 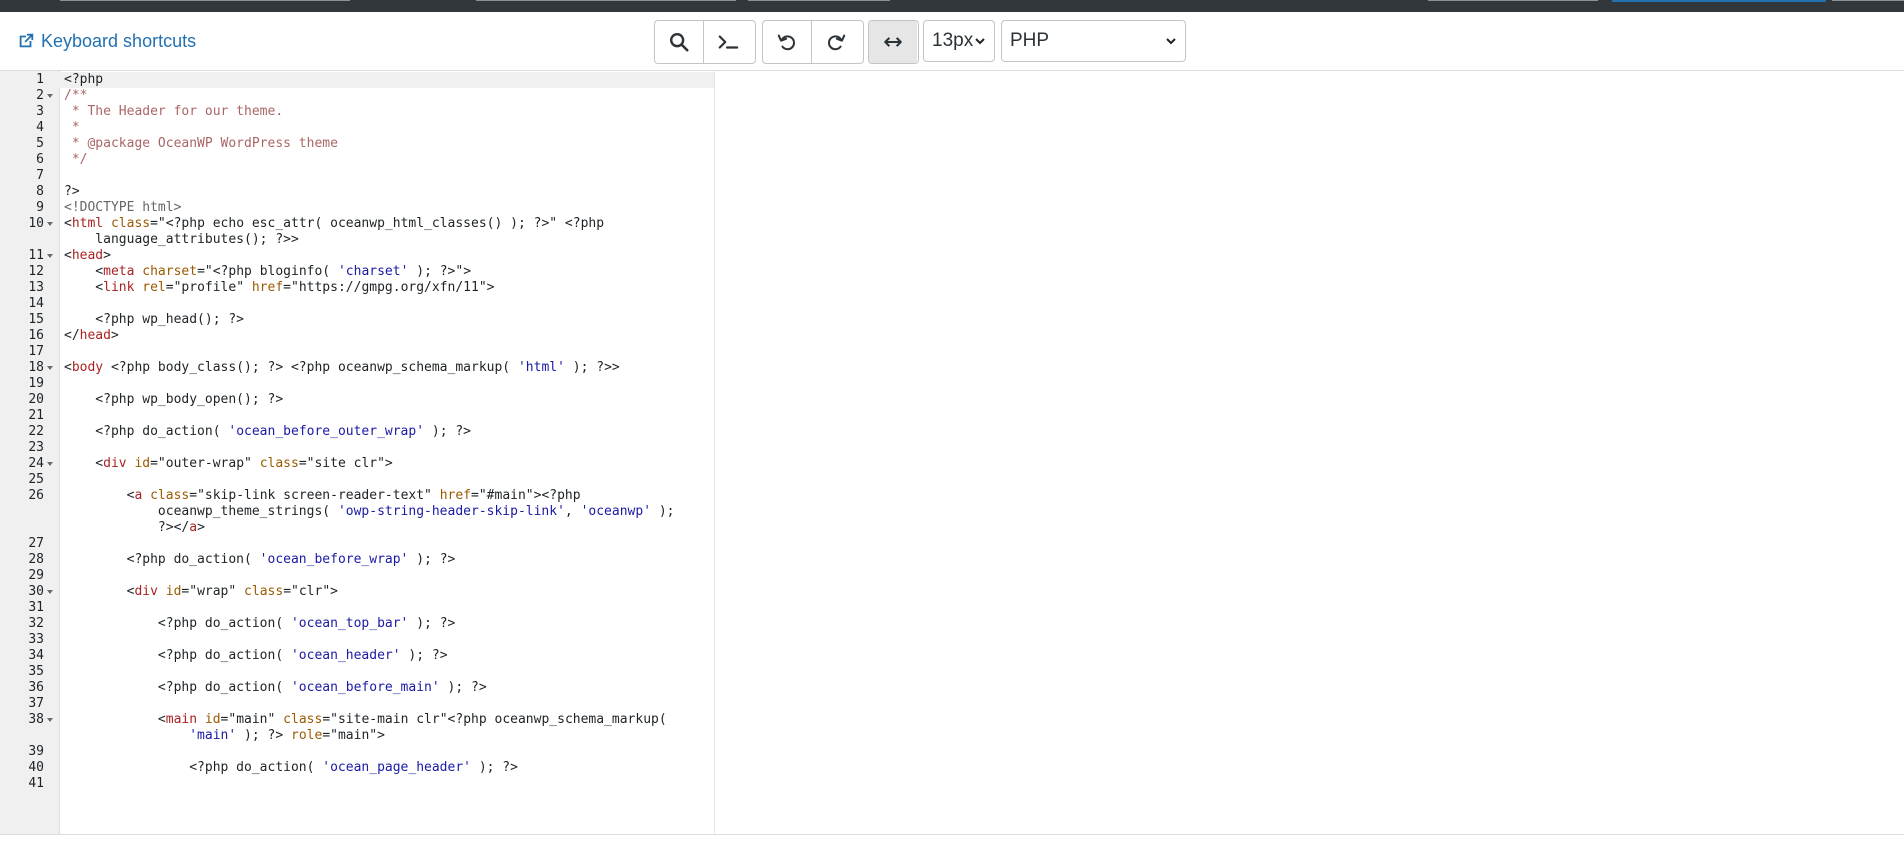 I want to click on code-line: 8 ?>, so click(x=357, y=192).